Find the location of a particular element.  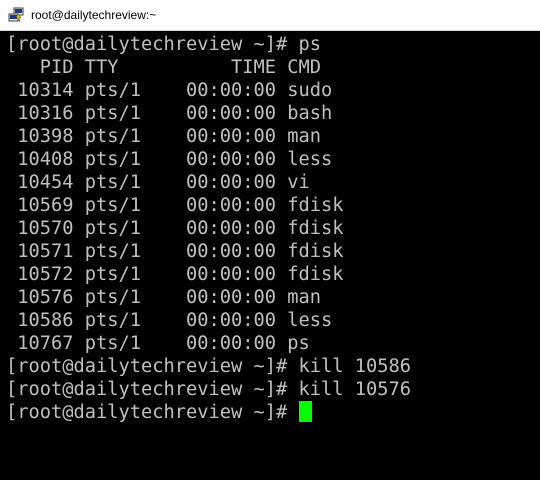

terminal-line: 10767 pts/1 00:00:00 ps is located at coordinates (158, 343).